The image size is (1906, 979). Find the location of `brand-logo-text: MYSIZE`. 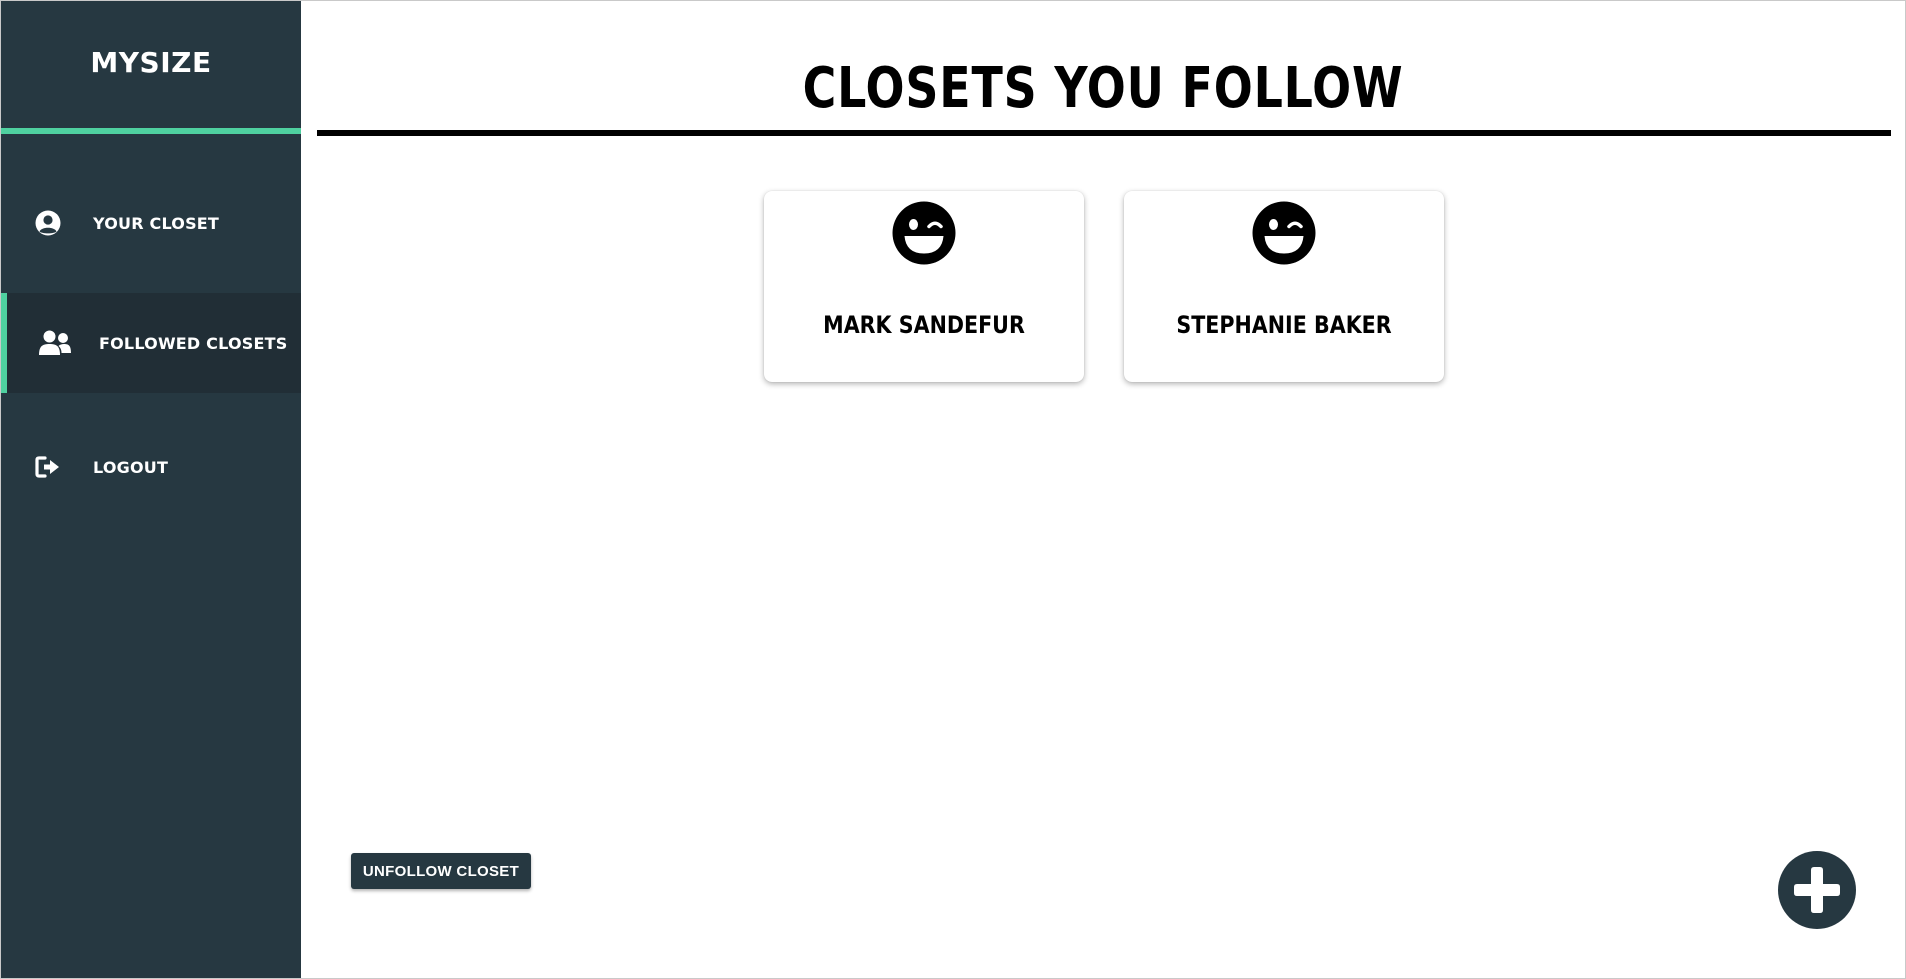

brand-logo-text: MYSIZE is located at coordinates (151, 62).